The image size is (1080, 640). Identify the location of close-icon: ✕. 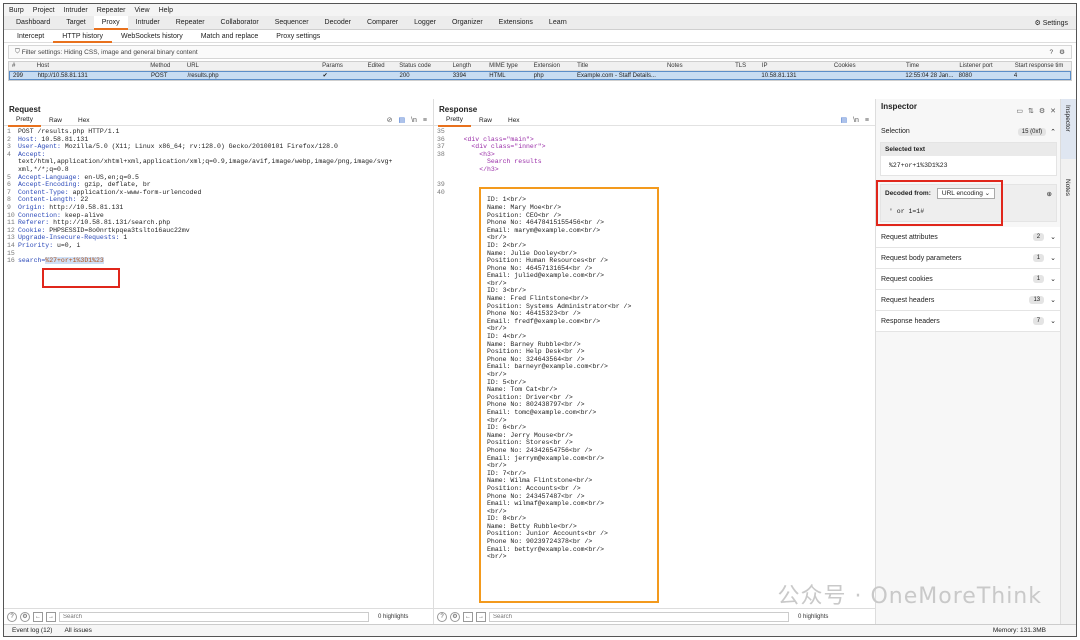
(1053, 111).